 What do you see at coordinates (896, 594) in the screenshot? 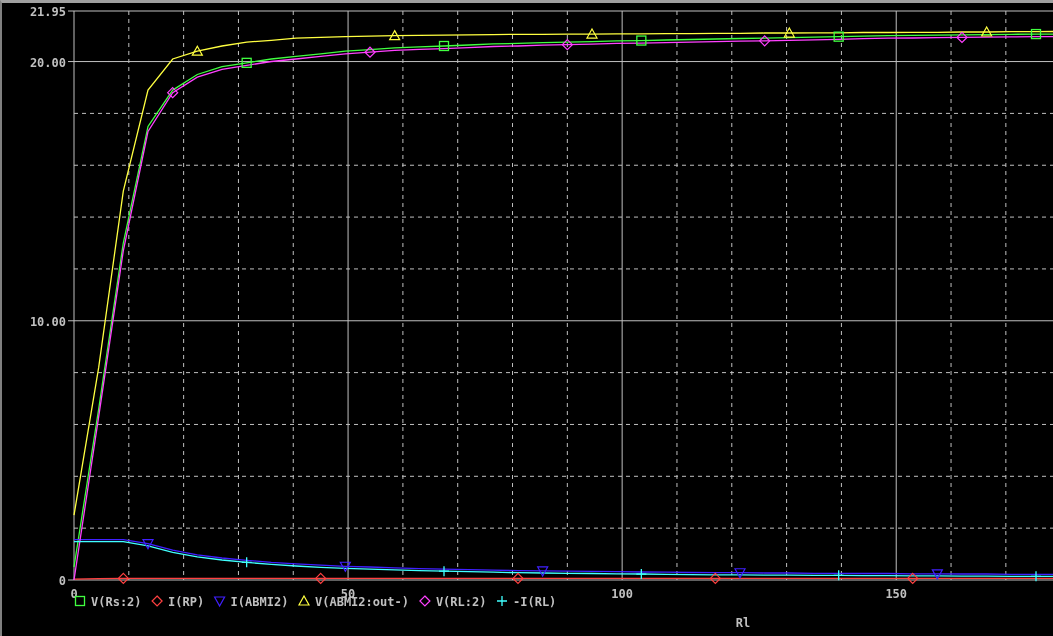
I see `x-tick-label: 150` at bounding box center [896, 594].